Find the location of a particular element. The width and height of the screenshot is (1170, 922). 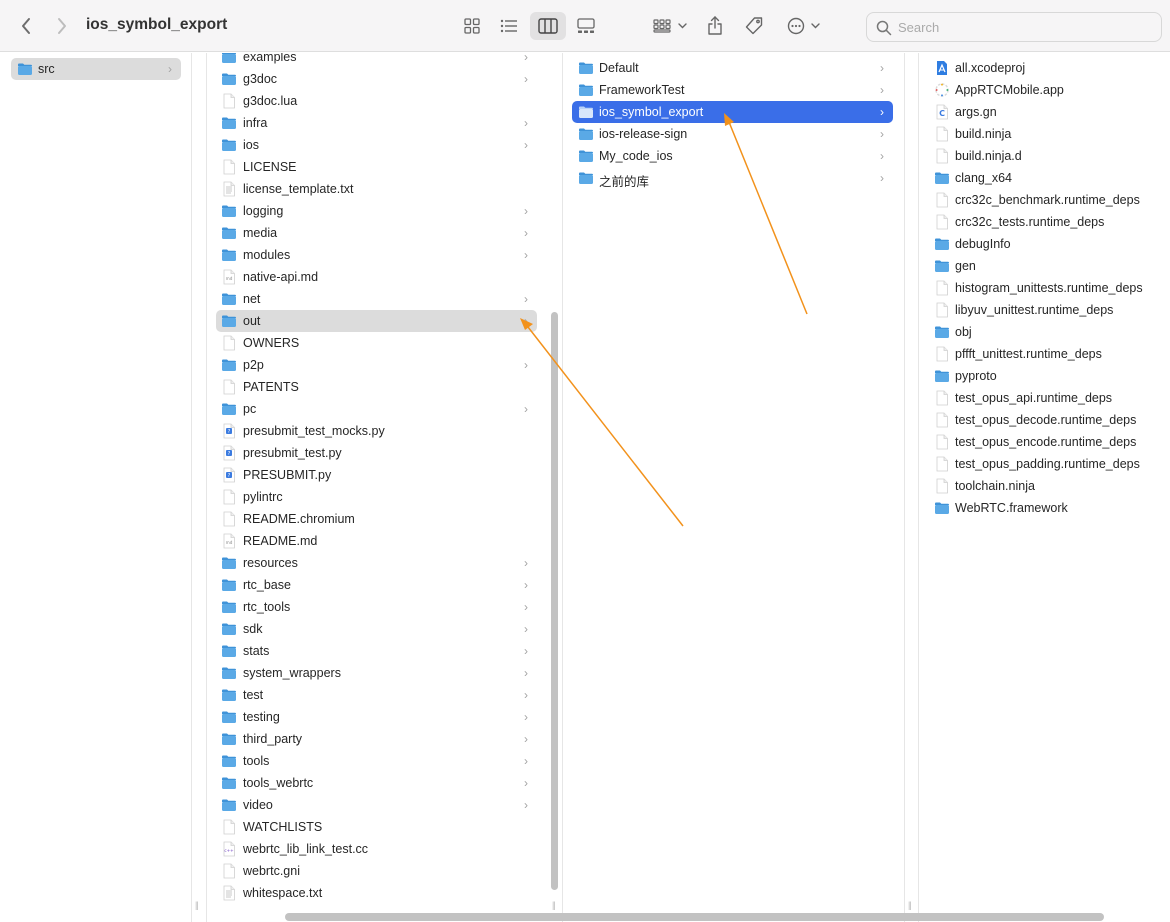

list-item: Cargs.gn is located at coordinates (1047, 112).